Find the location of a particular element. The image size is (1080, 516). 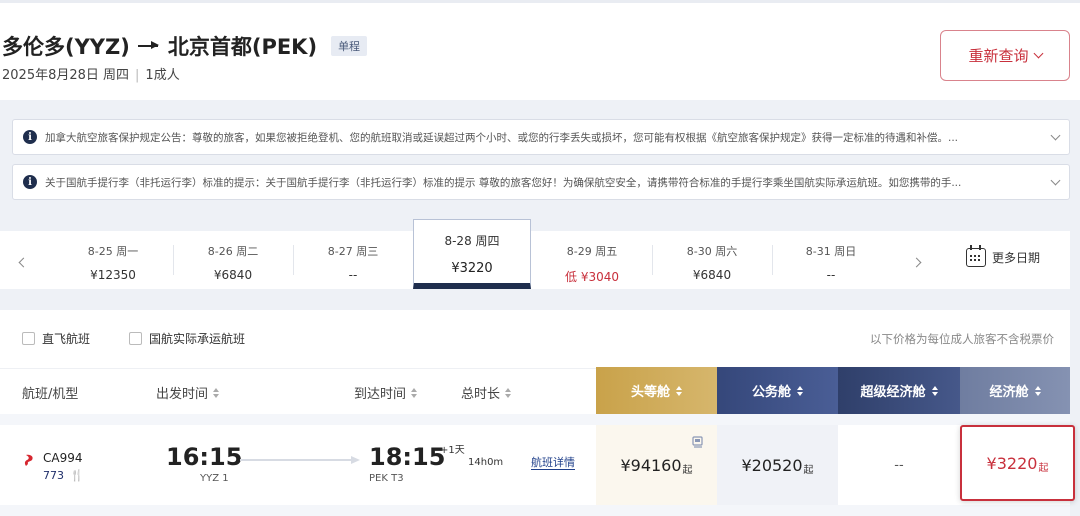

air-china-logo-icon is located at coordinates (28, 460).